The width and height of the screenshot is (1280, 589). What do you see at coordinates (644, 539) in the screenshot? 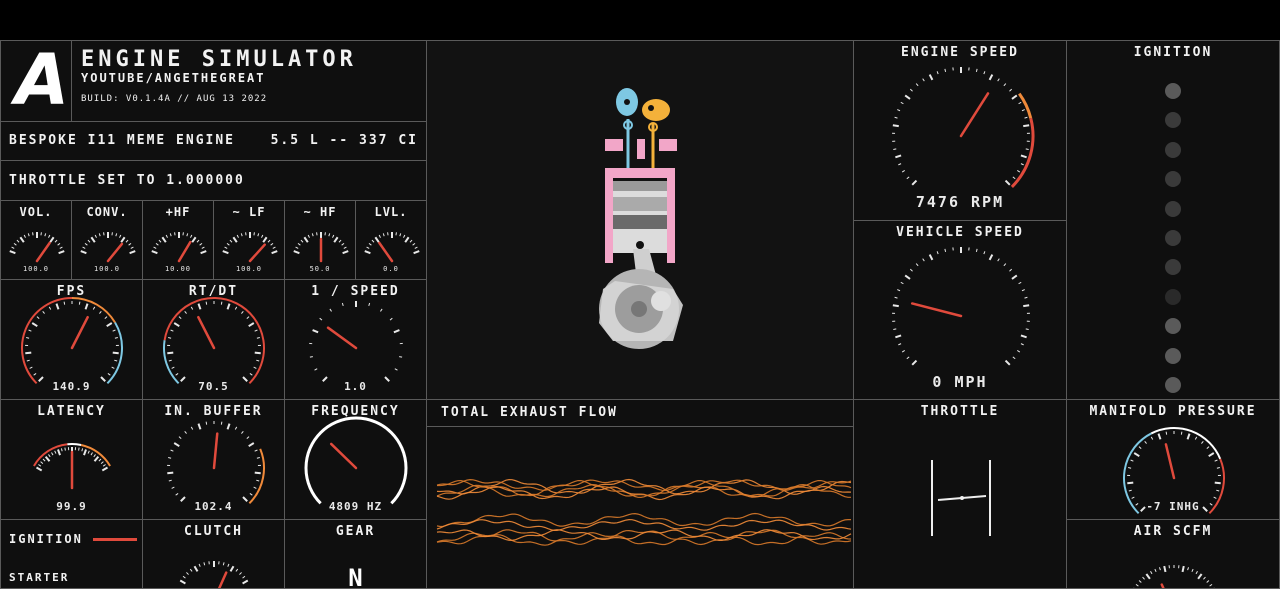
I see `exhaust-flow-trace` at bounding box center [644, 539].